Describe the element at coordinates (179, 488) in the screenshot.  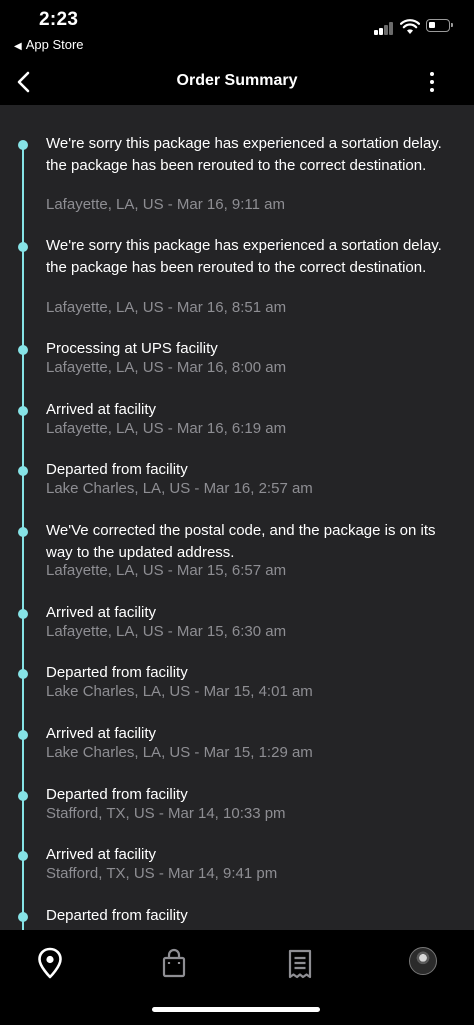
I see `event-meta: Lake Charles, LA, US - Mar 16, 2:57 am` at that location.